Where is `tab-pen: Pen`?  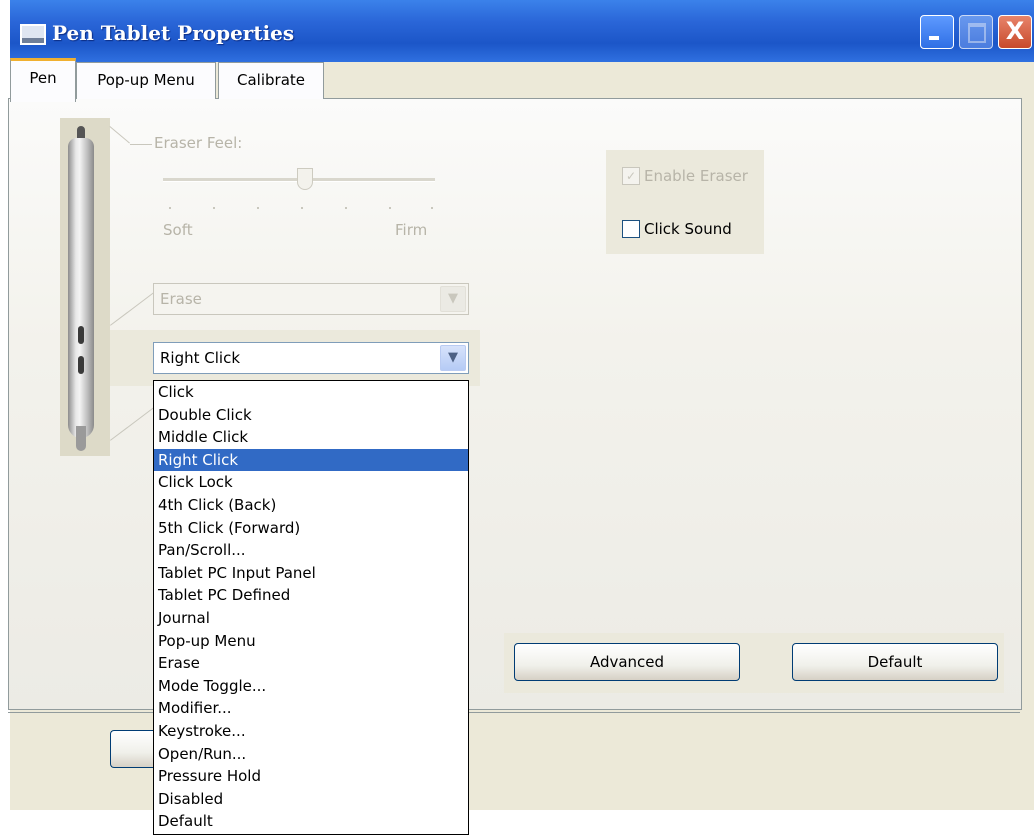
tab-pen: Pen is located at coordinates (43, 80).